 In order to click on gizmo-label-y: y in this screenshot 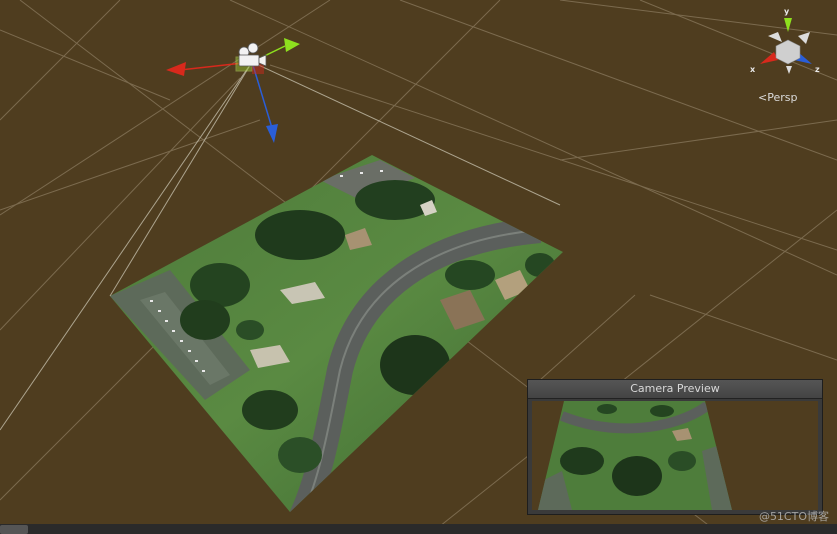, I will do `click(787, 11)`.